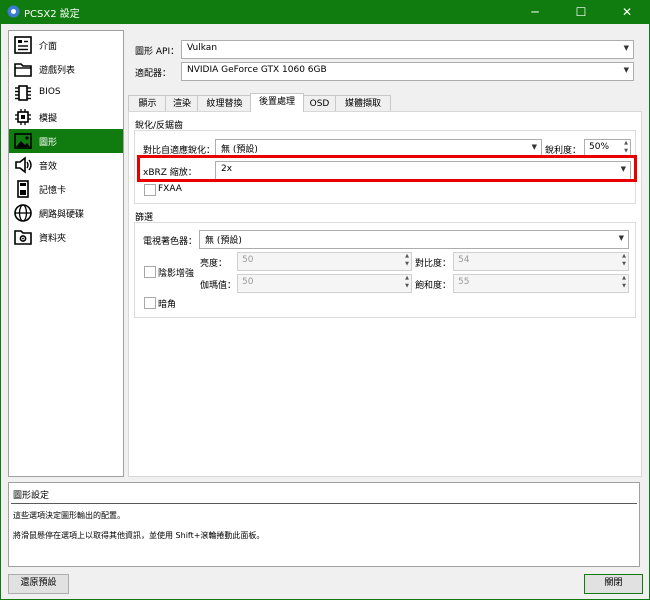 This screenshot has height=600, width=650. I want to click on shade-boost-label: 陰影增強, so click(176, 274).